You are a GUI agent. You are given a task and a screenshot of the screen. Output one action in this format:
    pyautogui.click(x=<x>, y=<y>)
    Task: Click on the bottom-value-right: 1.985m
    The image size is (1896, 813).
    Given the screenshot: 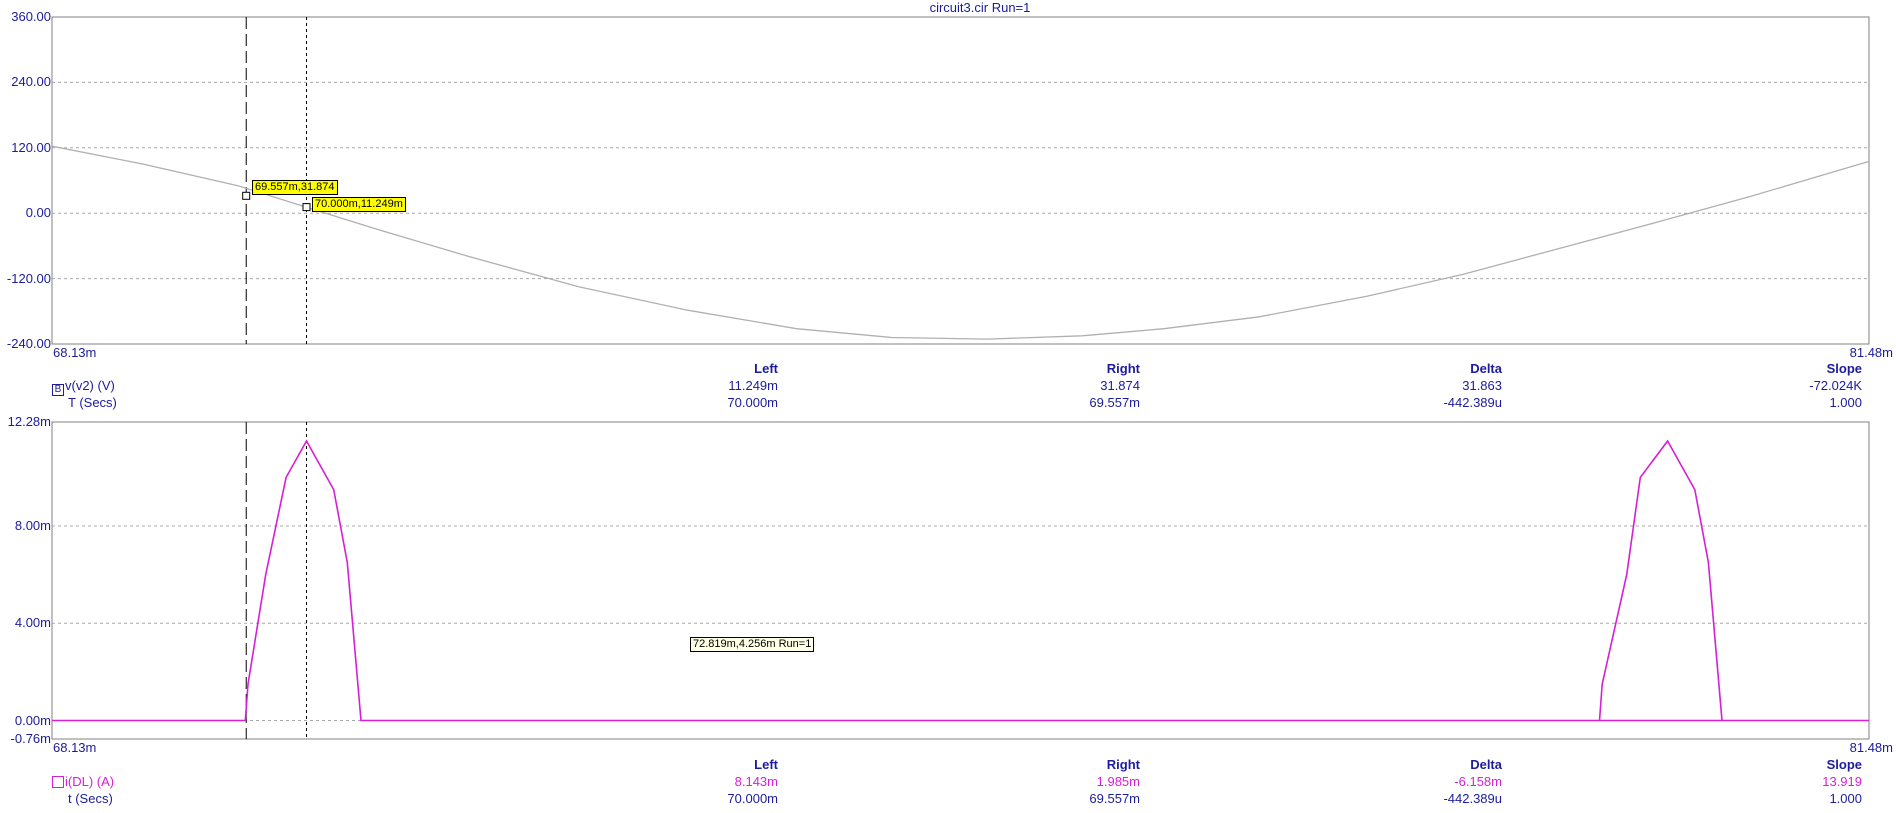 What is the action you would take?
    pyautogui.click(x=1118, y=781)
    